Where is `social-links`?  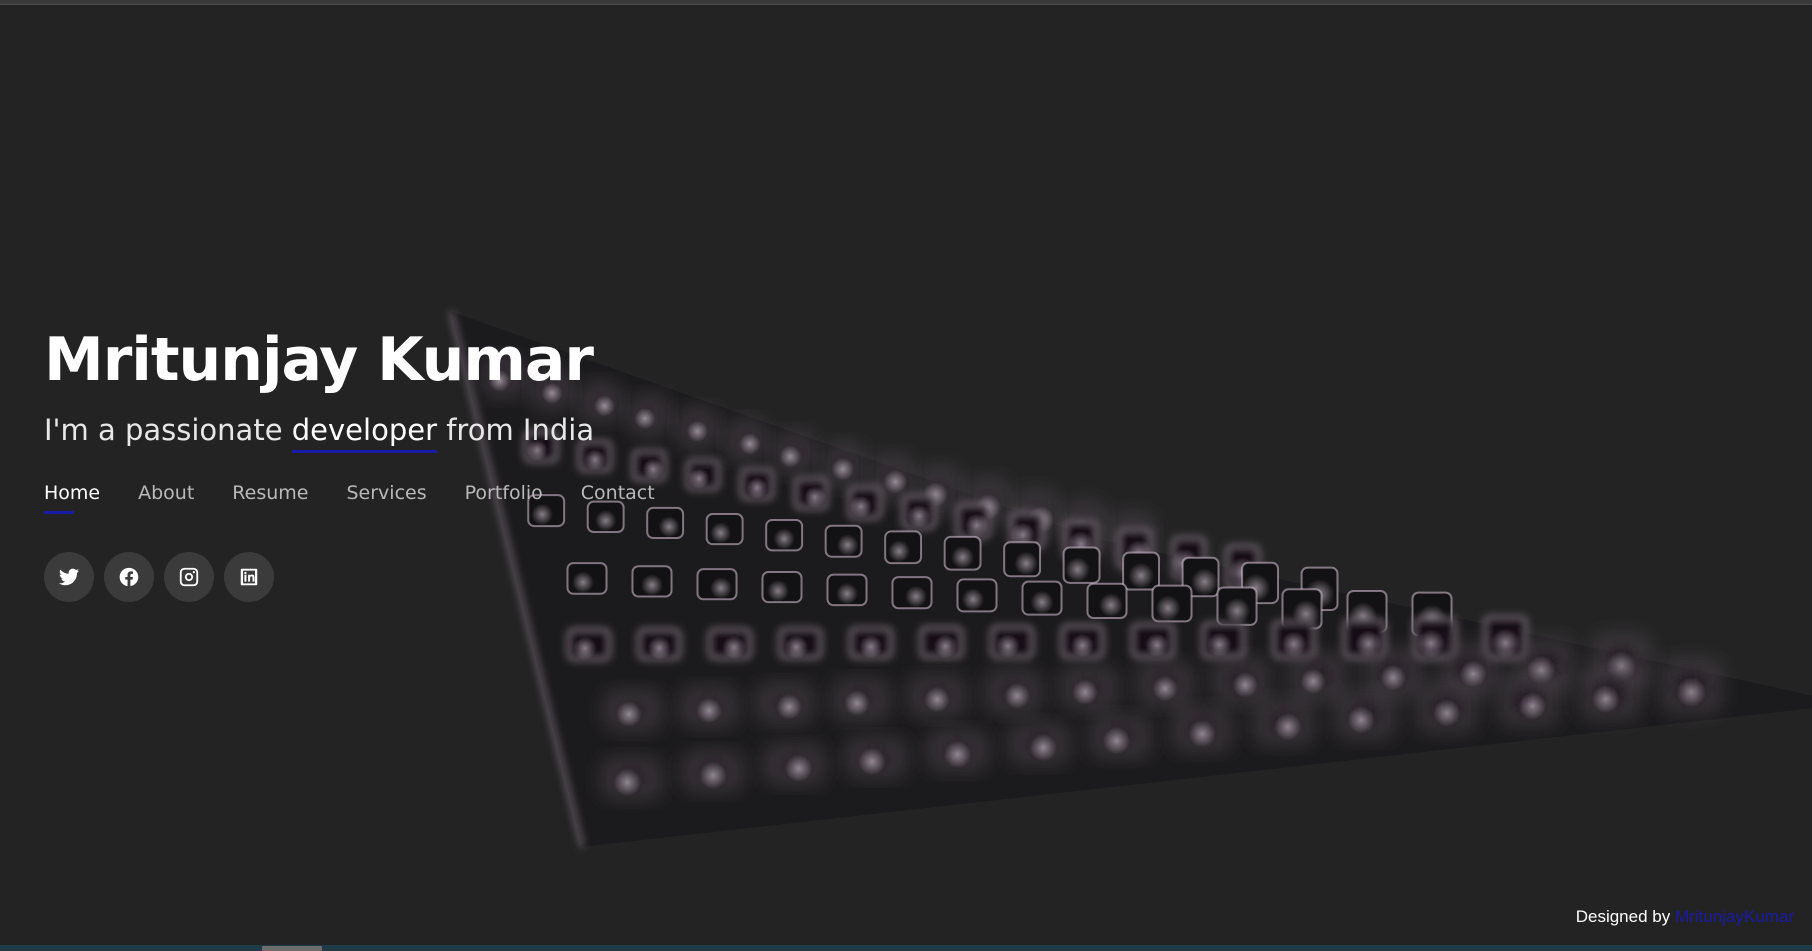
social-links is located at coordinates (349, 577).